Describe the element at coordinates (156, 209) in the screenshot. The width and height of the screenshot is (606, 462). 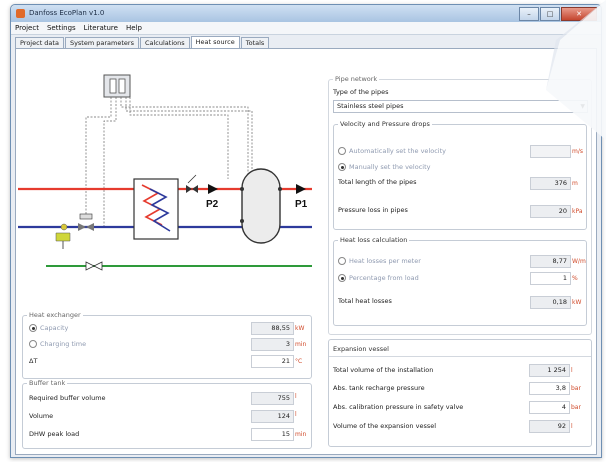
I see `heat-exchanger-symbol` at that location.